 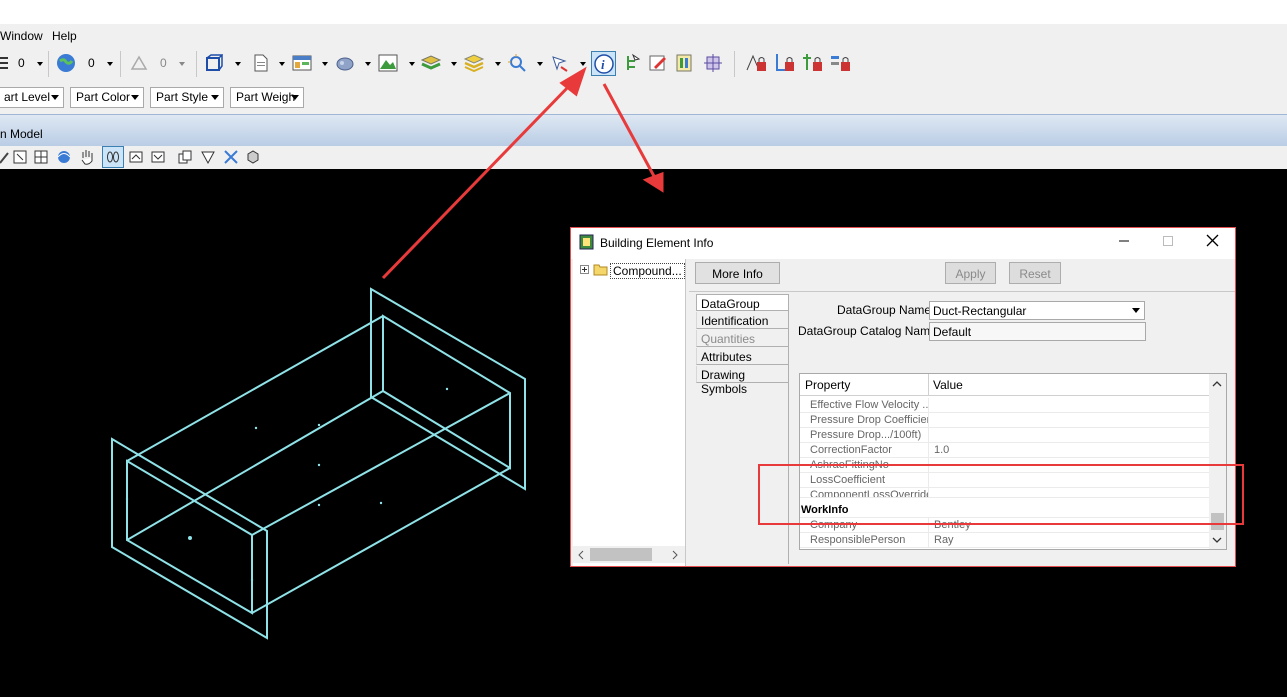 I want to click on annotation-arrows, so click(x=522, y=173).